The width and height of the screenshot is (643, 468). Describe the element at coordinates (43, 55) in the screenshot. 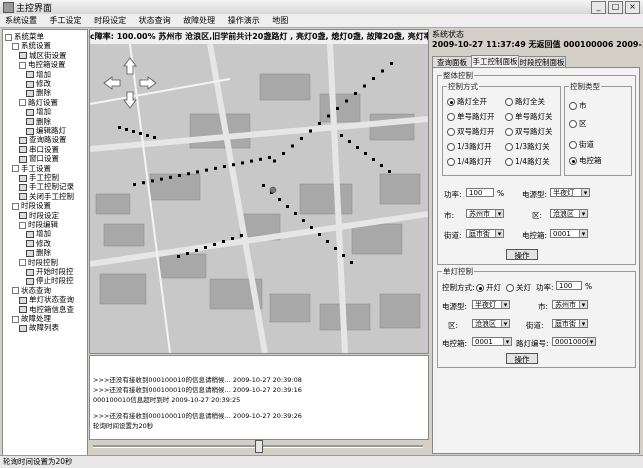

I see `tree-item: 城区街设置` at that location.